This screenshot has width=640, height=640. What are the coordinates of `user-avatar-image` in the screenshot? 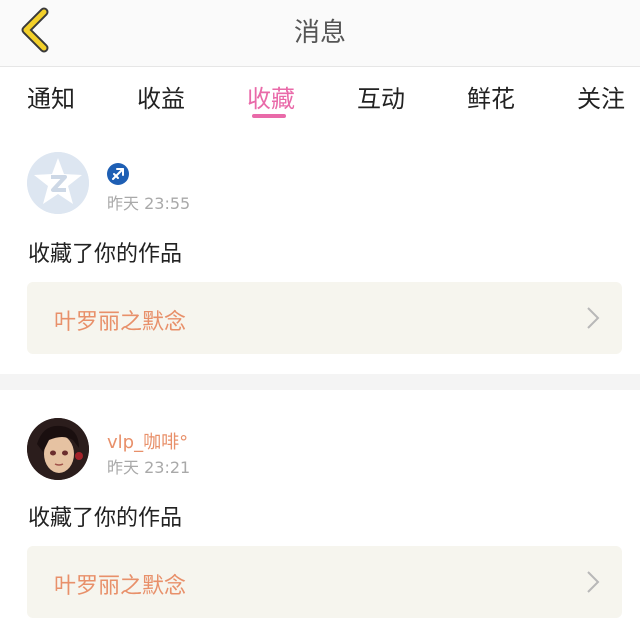 It's located at (58, 449).